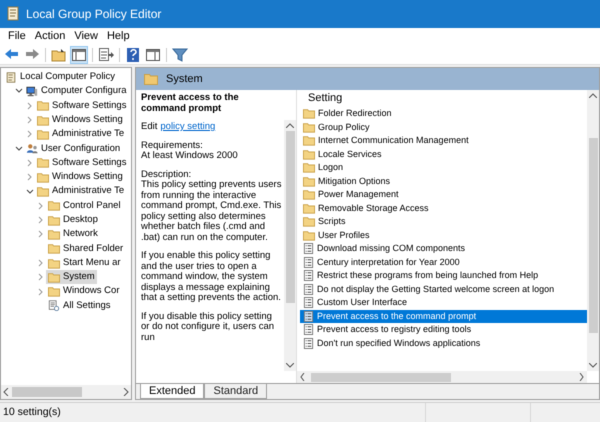 This screenshot has width=600, height=422. I want to click on tree-item: Network, so click(73, 234).